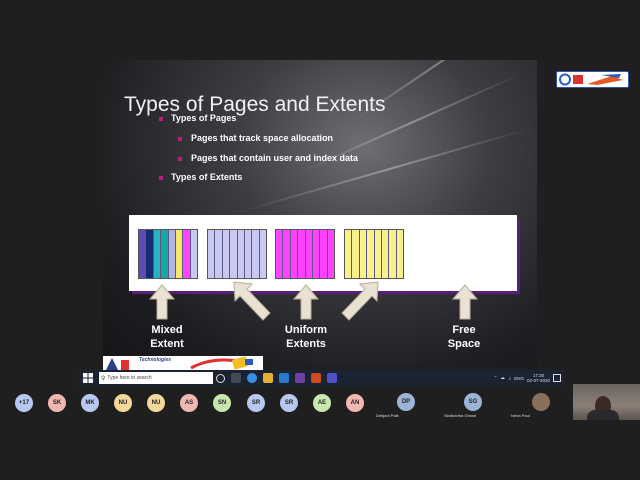 This screenshot has height=480, width=640. What do you see at coordinates (167, 337) in the screenshot?
I see `mixed-extent-label: Mixed Extent` at bounding box center [167, 337].